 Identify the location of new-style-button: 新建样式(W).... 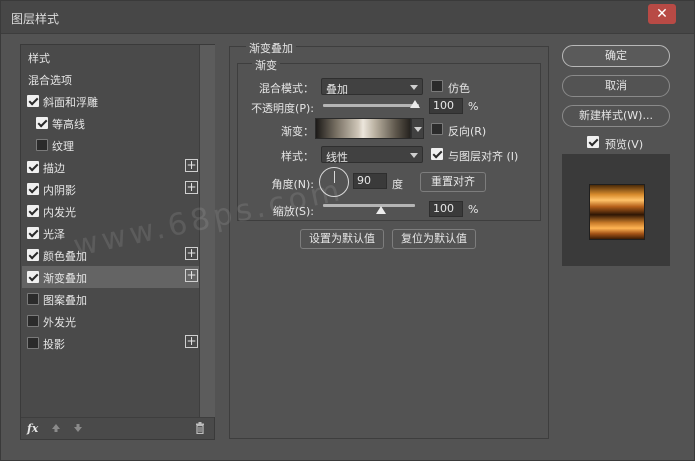
(616, 116).